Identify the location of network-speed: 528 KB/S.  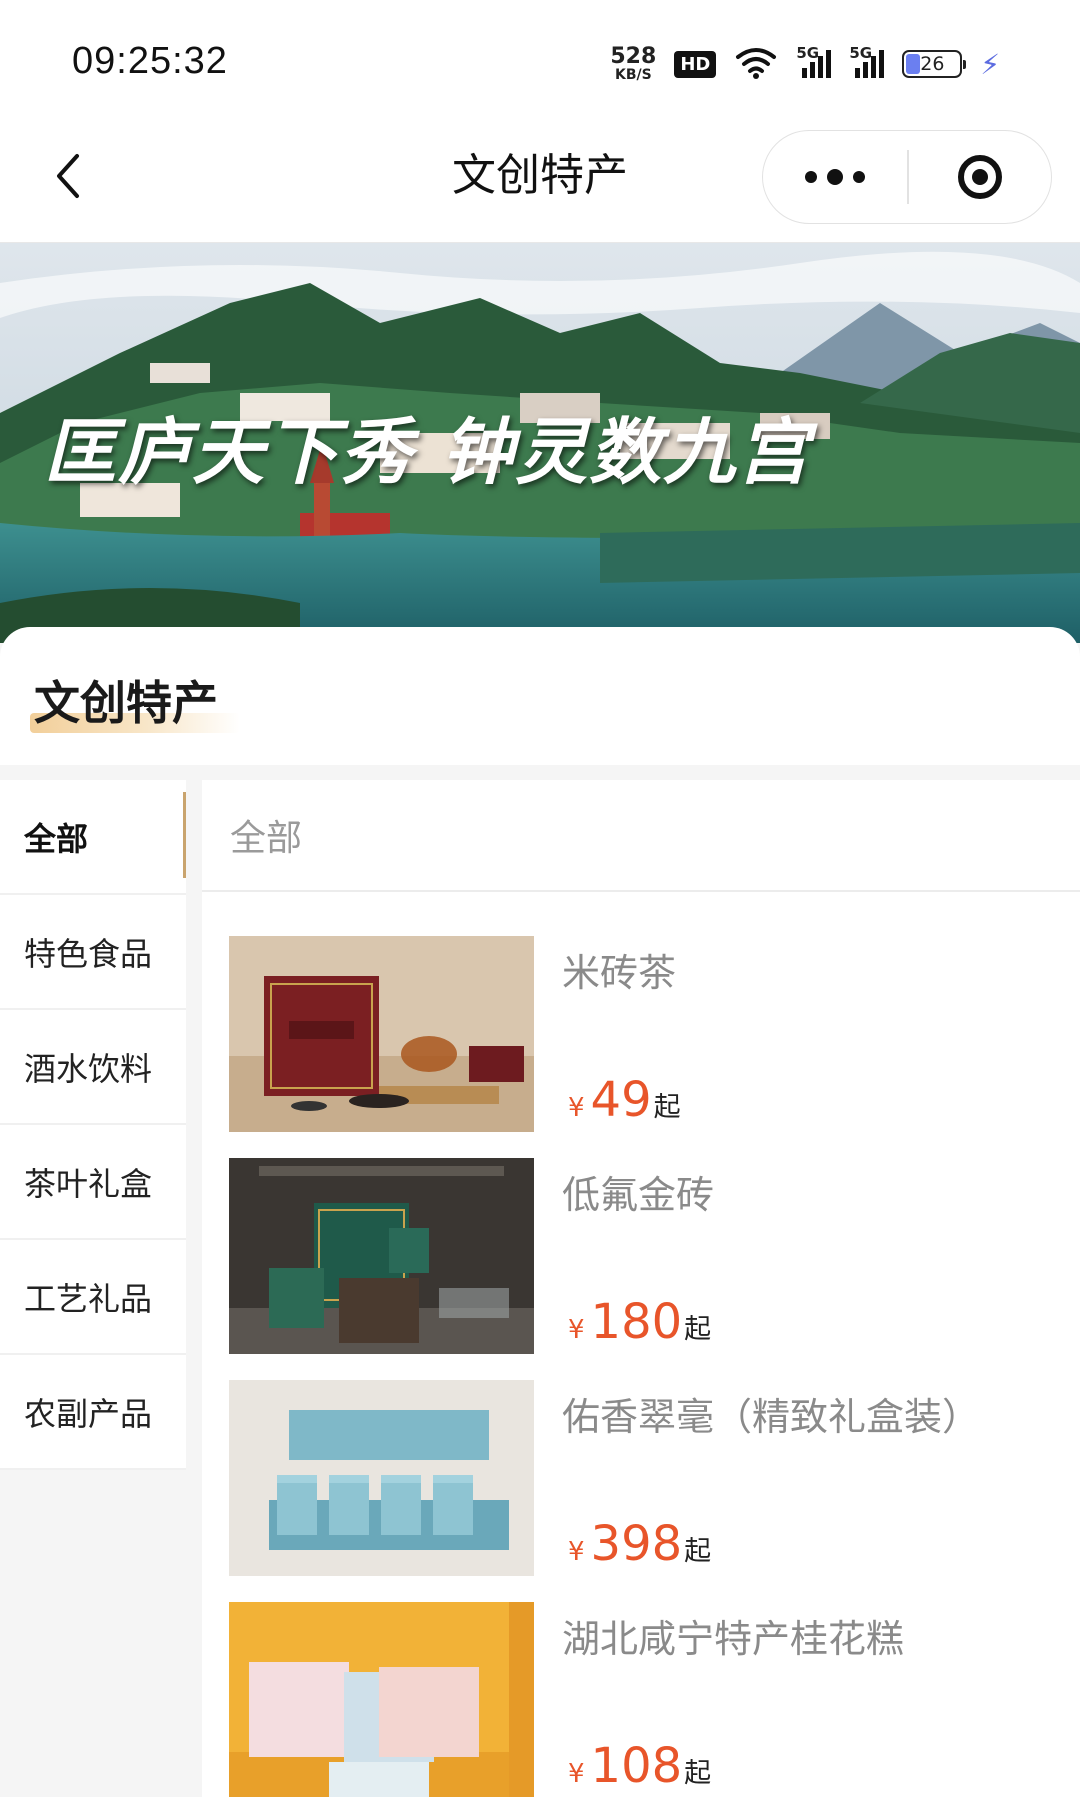
(633, 63).